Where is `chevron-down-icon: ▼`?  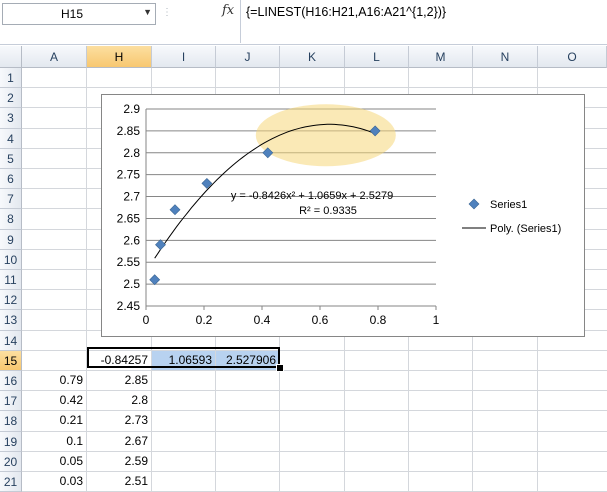
chevron-down-icon: ▼ is located at coordinates (147, 12).